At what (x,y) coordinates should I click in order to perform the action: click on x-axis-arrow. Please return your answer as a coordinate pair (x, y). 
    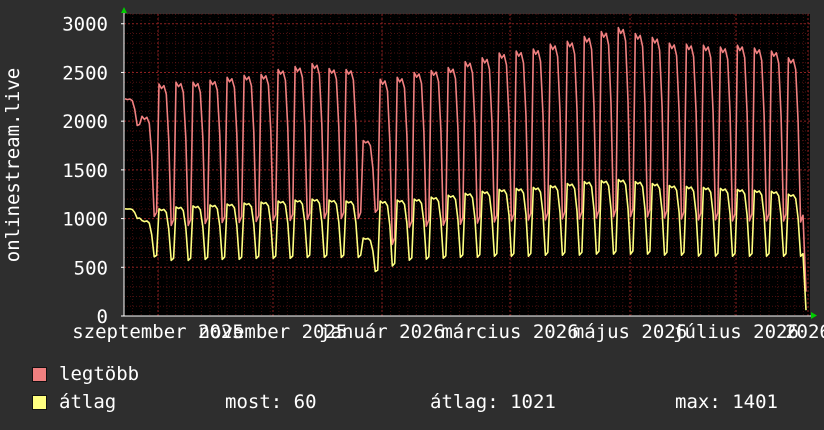
    Looking at the image, I should click on (814, 315).